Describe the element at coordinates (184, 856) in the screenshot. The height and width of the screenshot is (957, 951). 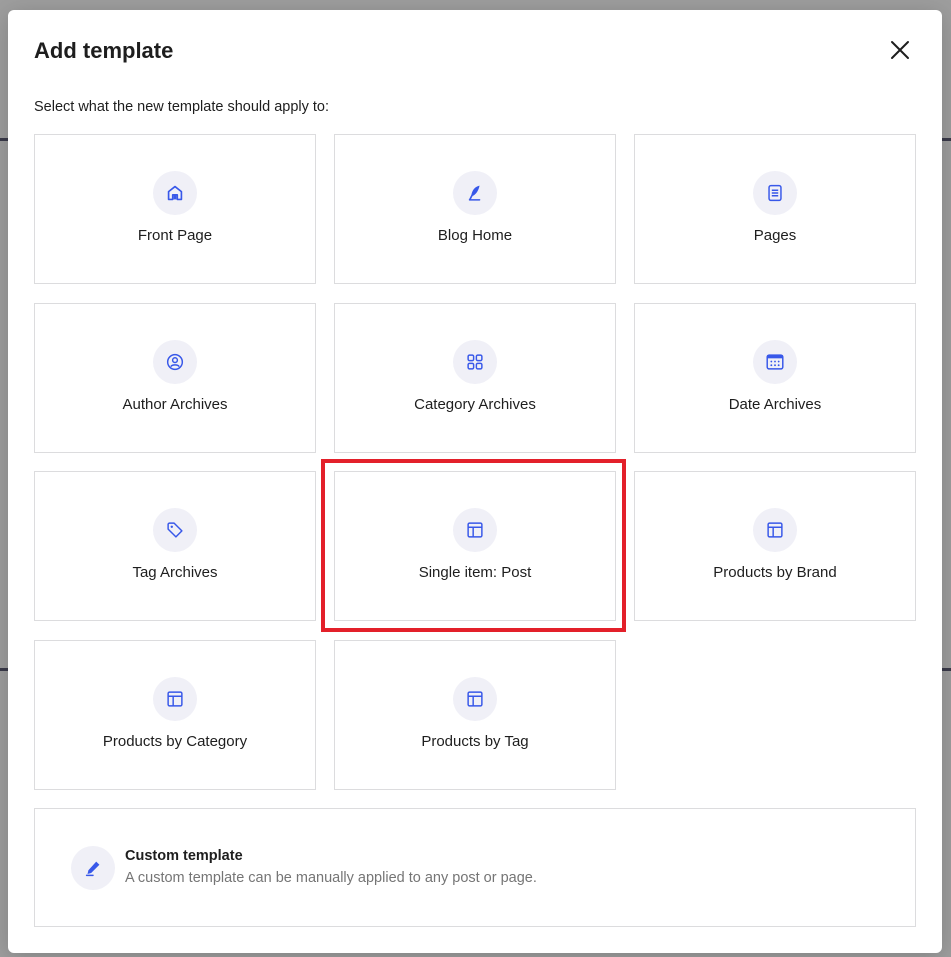
I see `custom-template-title: Custom template` at that location.